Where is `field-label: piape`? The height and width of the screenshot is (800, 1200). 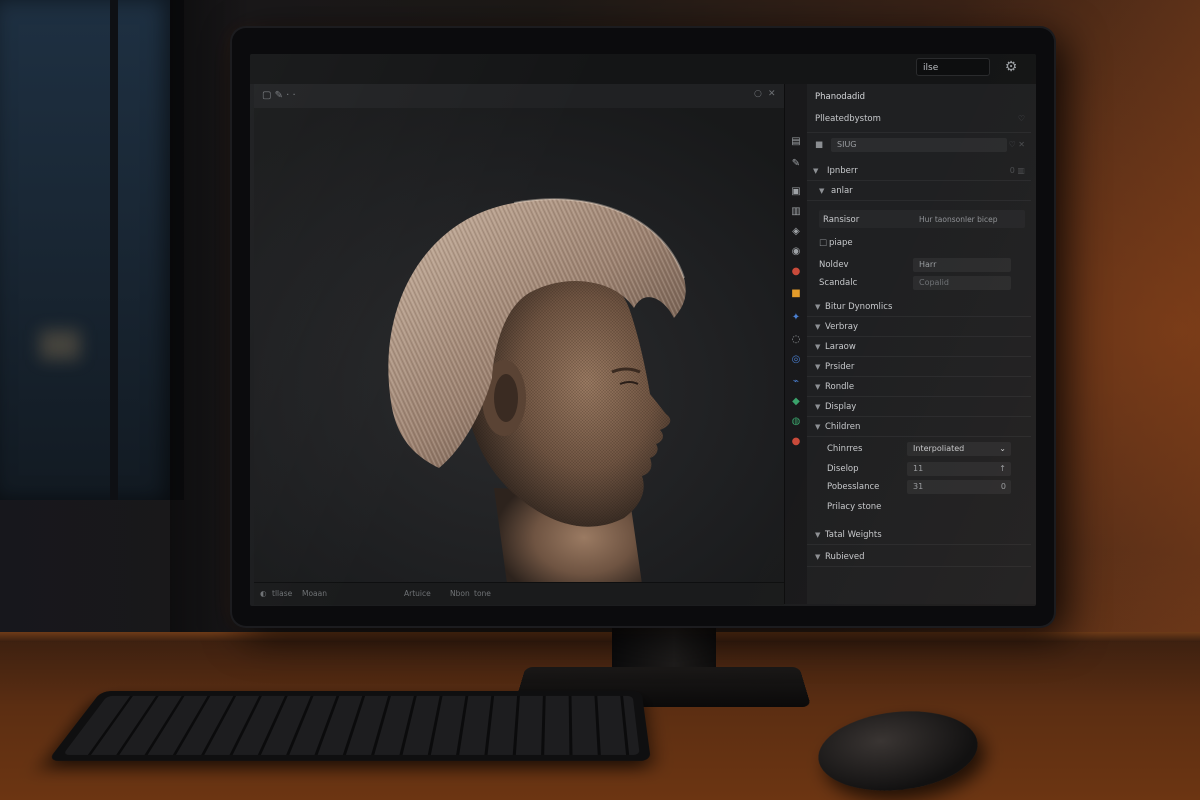 field-label: piape is located at coordinates (841, 243).